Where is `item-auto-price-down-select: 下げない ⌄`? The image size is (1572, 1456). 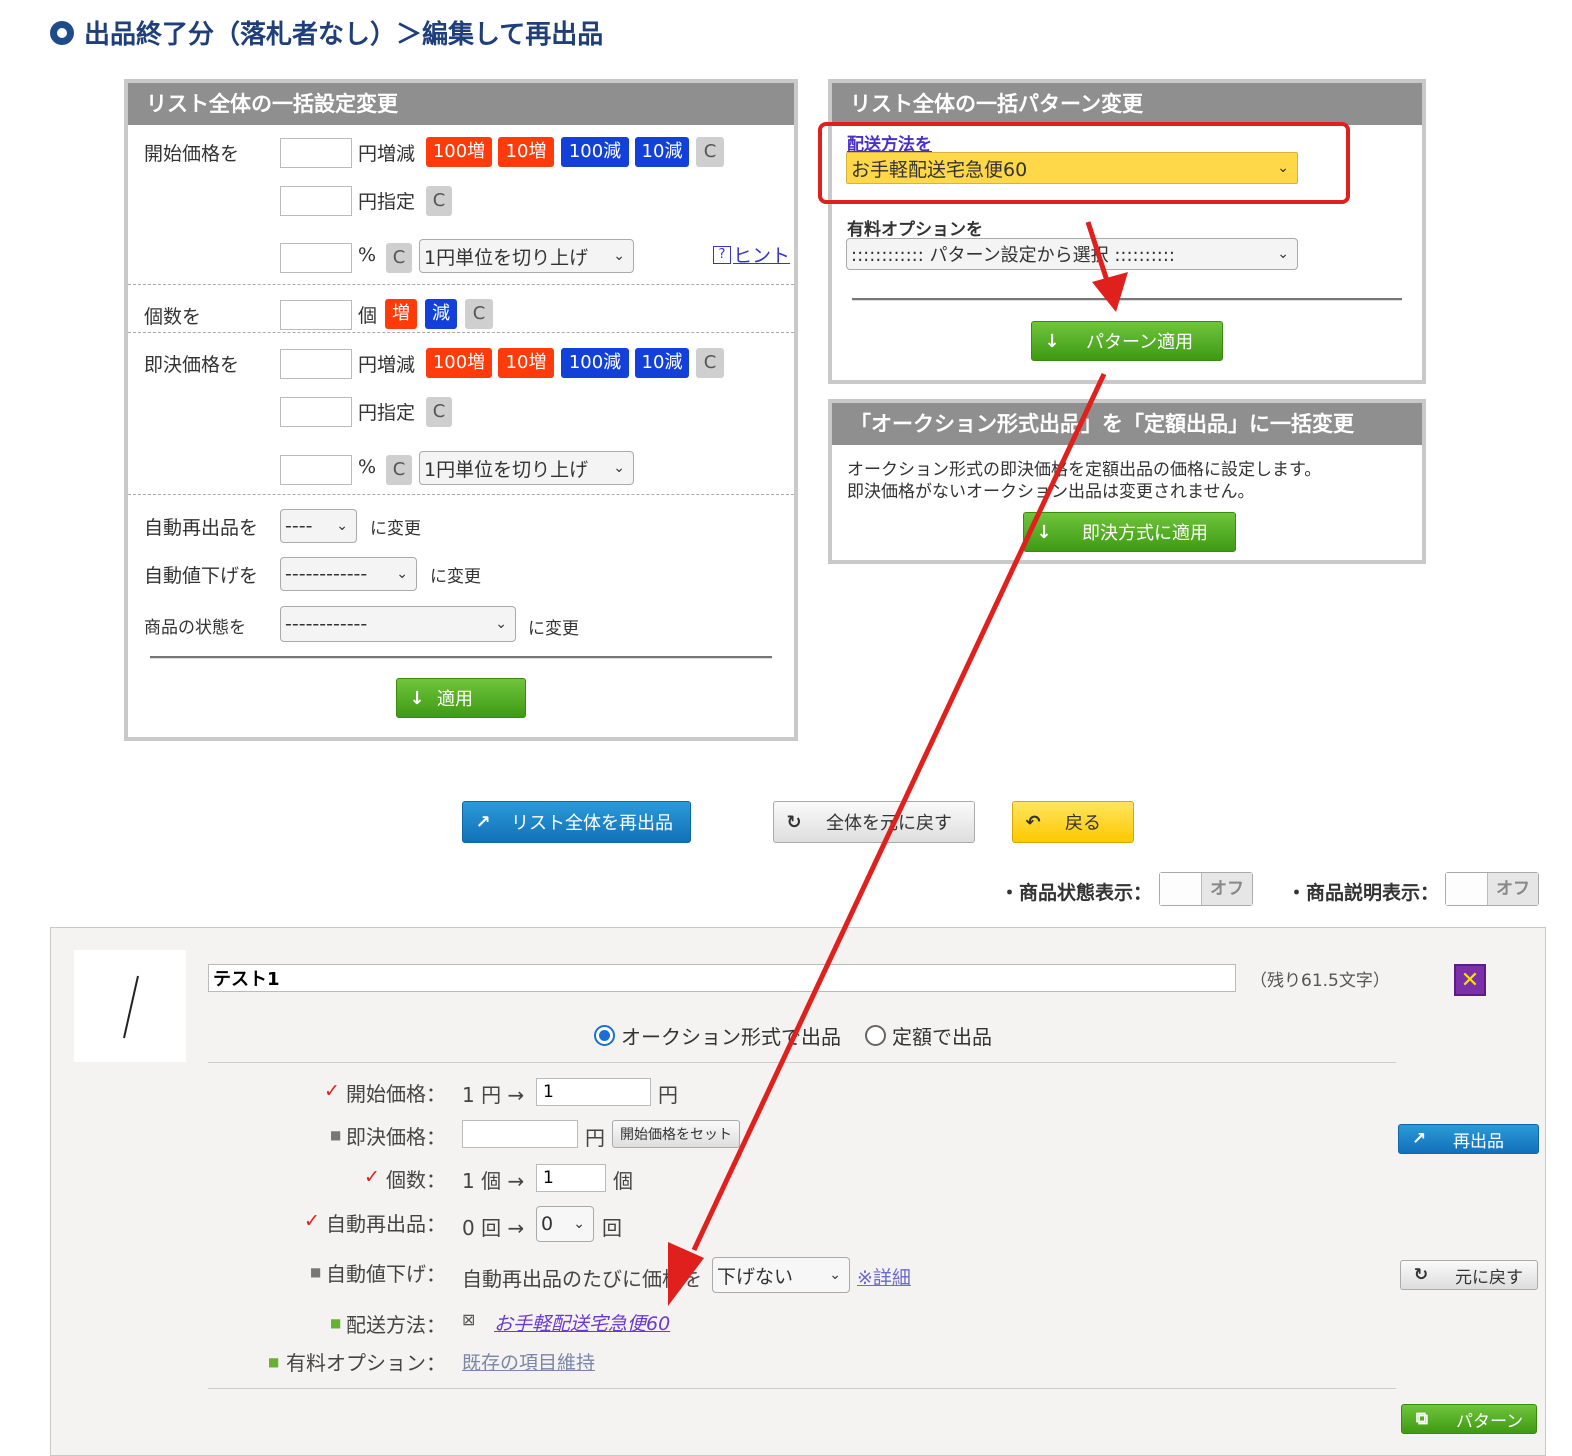
item-auto-price-down-select: 下げない ⌄ is located at coordinates (781, 1275).